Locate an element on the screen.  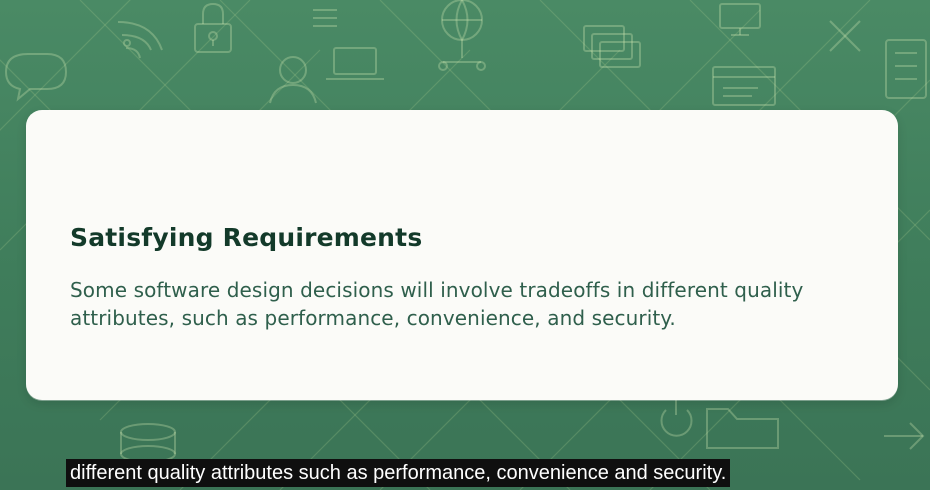
power-icon is located at coordinates (676, 417).